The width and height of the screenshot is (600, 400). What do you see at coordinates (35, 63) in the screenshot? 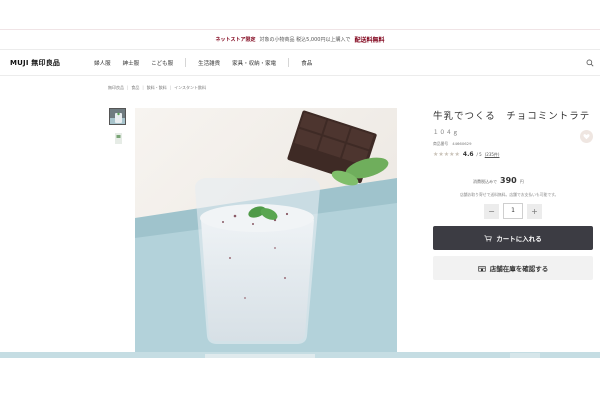
I see `muji-logo: MUJI 無印良品` at bounding box center [35, 63].